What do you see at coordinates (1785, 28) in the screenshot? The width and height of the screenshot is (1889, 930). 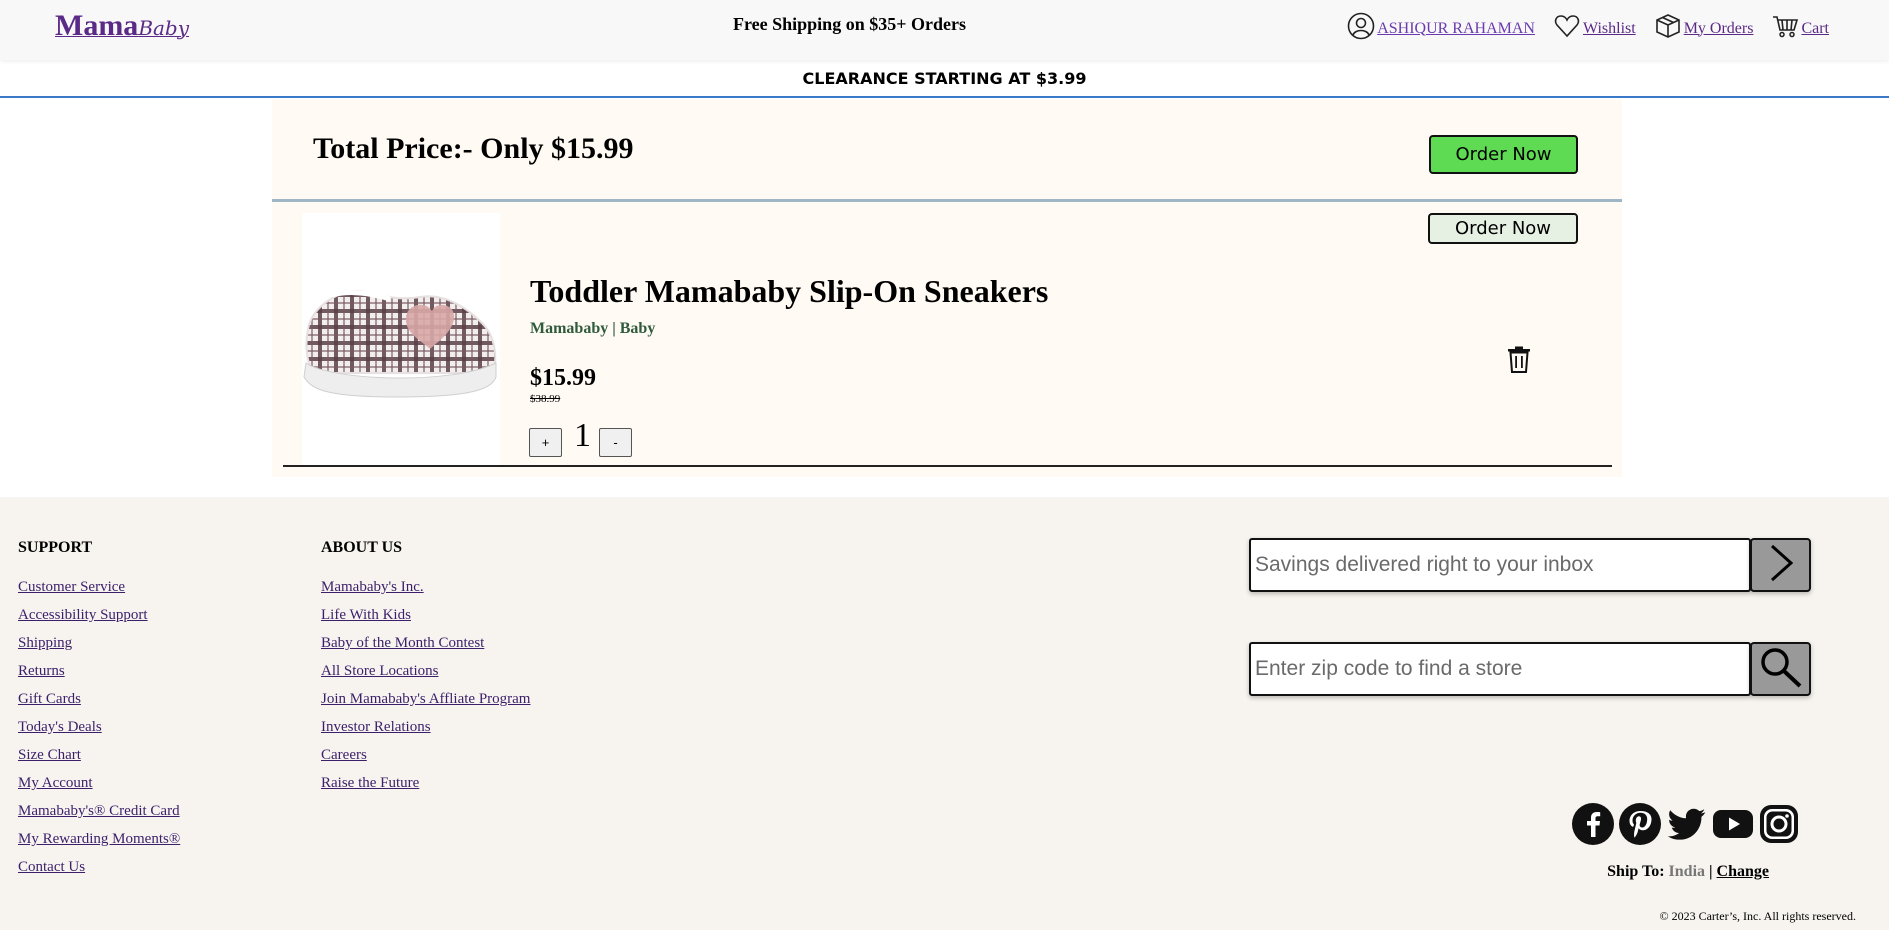 I see `cart-icon` at bounding box center [1785, 28].